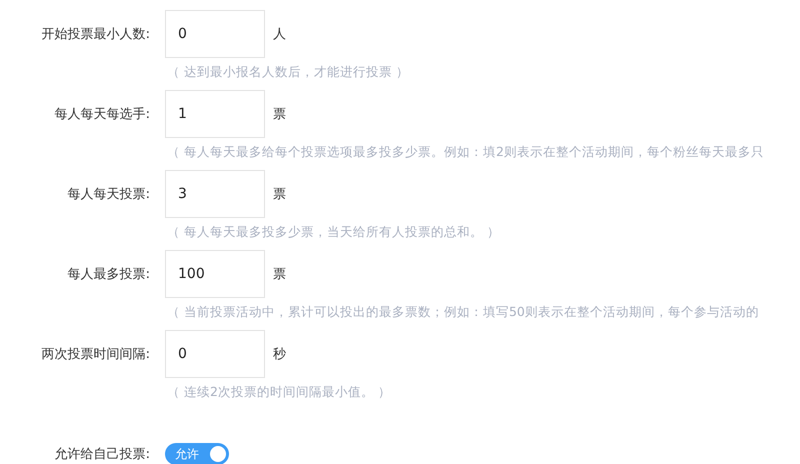 This screenshot has width=800, height=464. What do you see at coordinates (108, 194) in the screenshot?
I see `field-label: 每人每天投票:` at bounding box center [108, 194].